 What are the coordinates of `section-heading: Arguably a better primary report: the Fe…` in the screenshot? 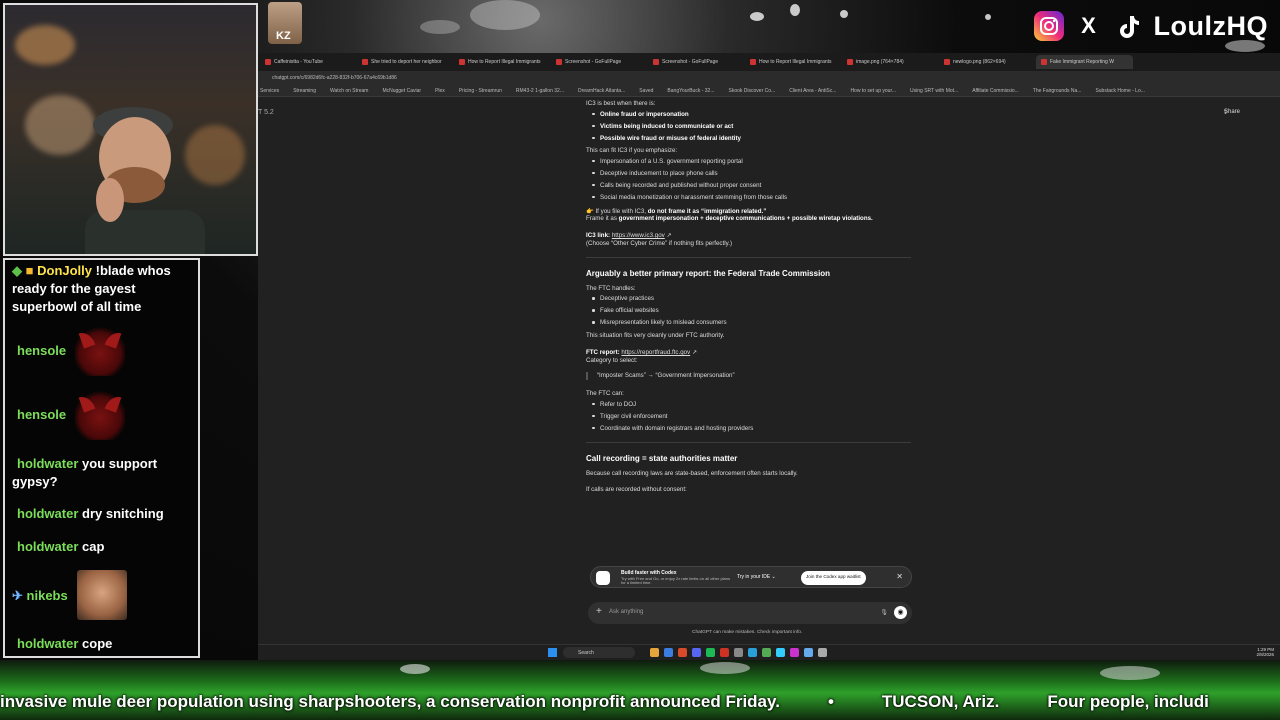 It's located at (708, 273).